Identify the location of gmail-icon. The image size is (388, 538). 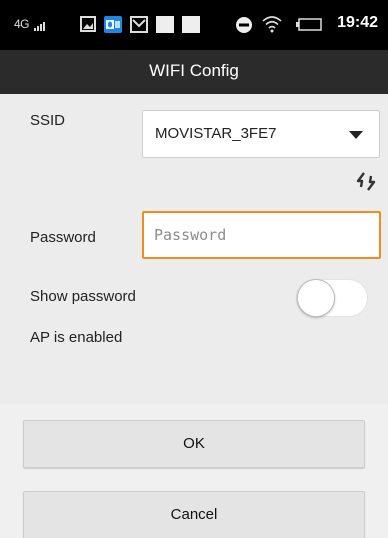
(139, 24).